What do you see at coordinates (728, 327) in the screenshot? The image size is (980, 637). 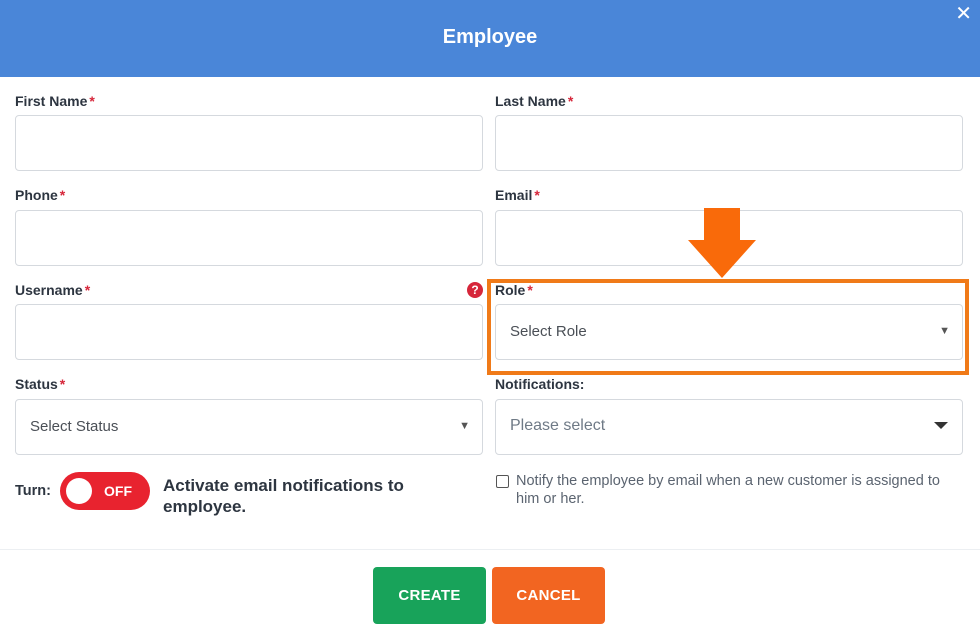 I see `role-highlight-box` at bounding box center [728, 327].